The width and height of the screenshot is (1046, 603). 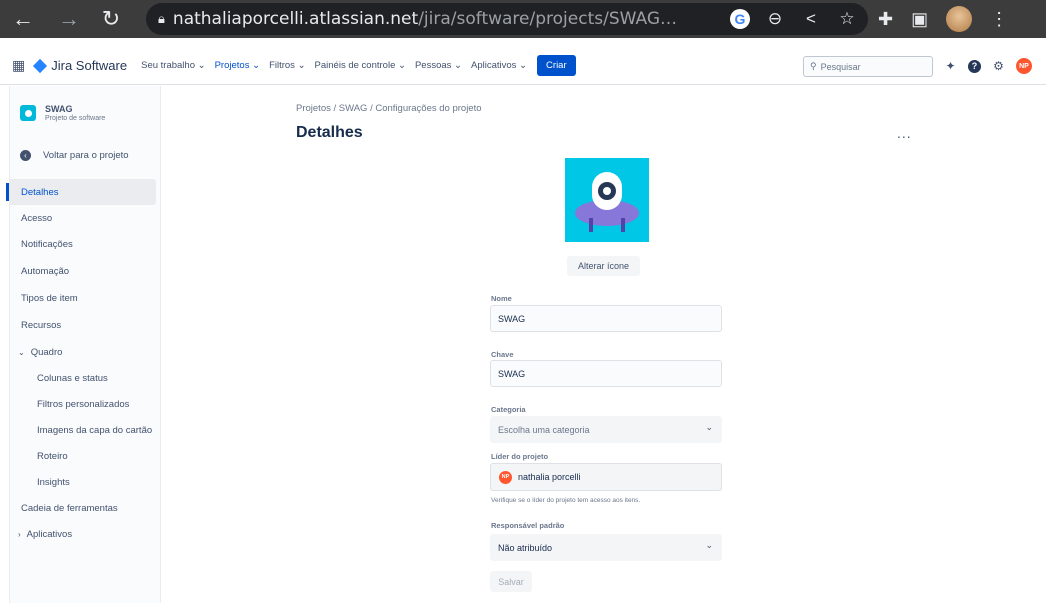 I want to click on category-select: Escolha uma categoria ⌄, so click(x=606, y=429).